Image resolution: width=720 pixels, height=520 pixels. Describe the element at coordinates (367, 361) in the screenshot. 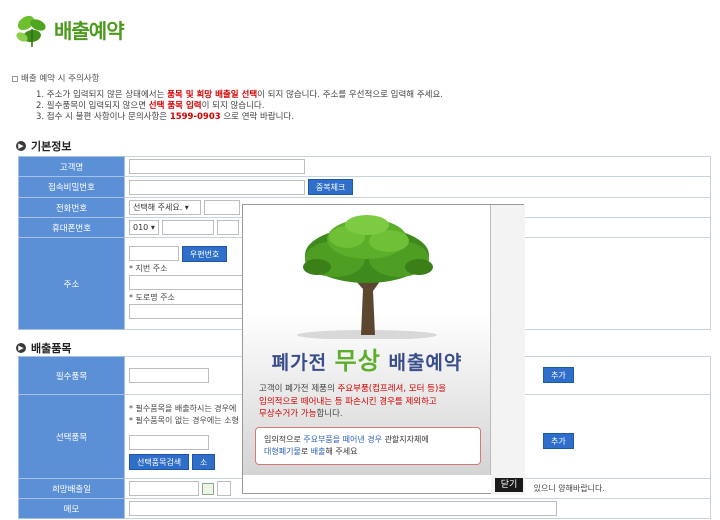

I see `promo-title: 폐가전 무상 배출예약` at that location.